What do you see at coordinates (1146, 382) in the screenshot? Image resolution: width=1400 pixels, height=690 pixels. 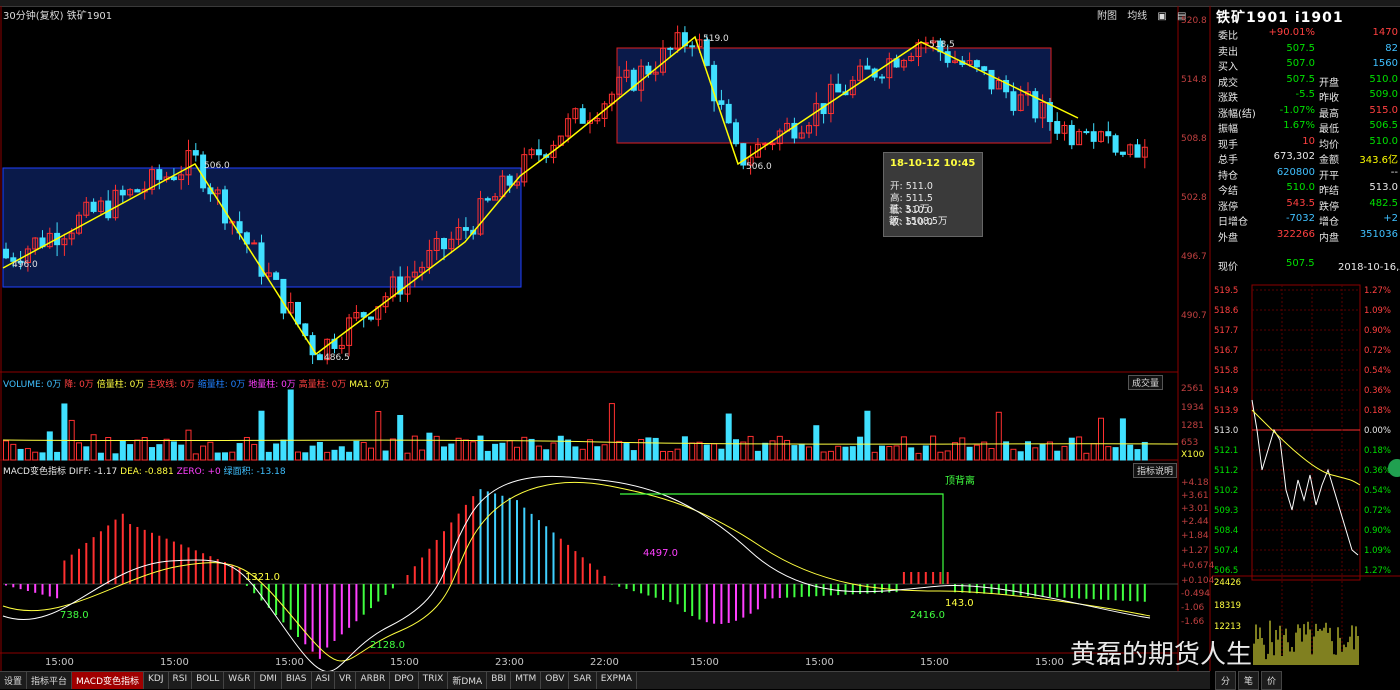 I see `volume-selector-button: 成交量` at bounding box center [1146, 382].